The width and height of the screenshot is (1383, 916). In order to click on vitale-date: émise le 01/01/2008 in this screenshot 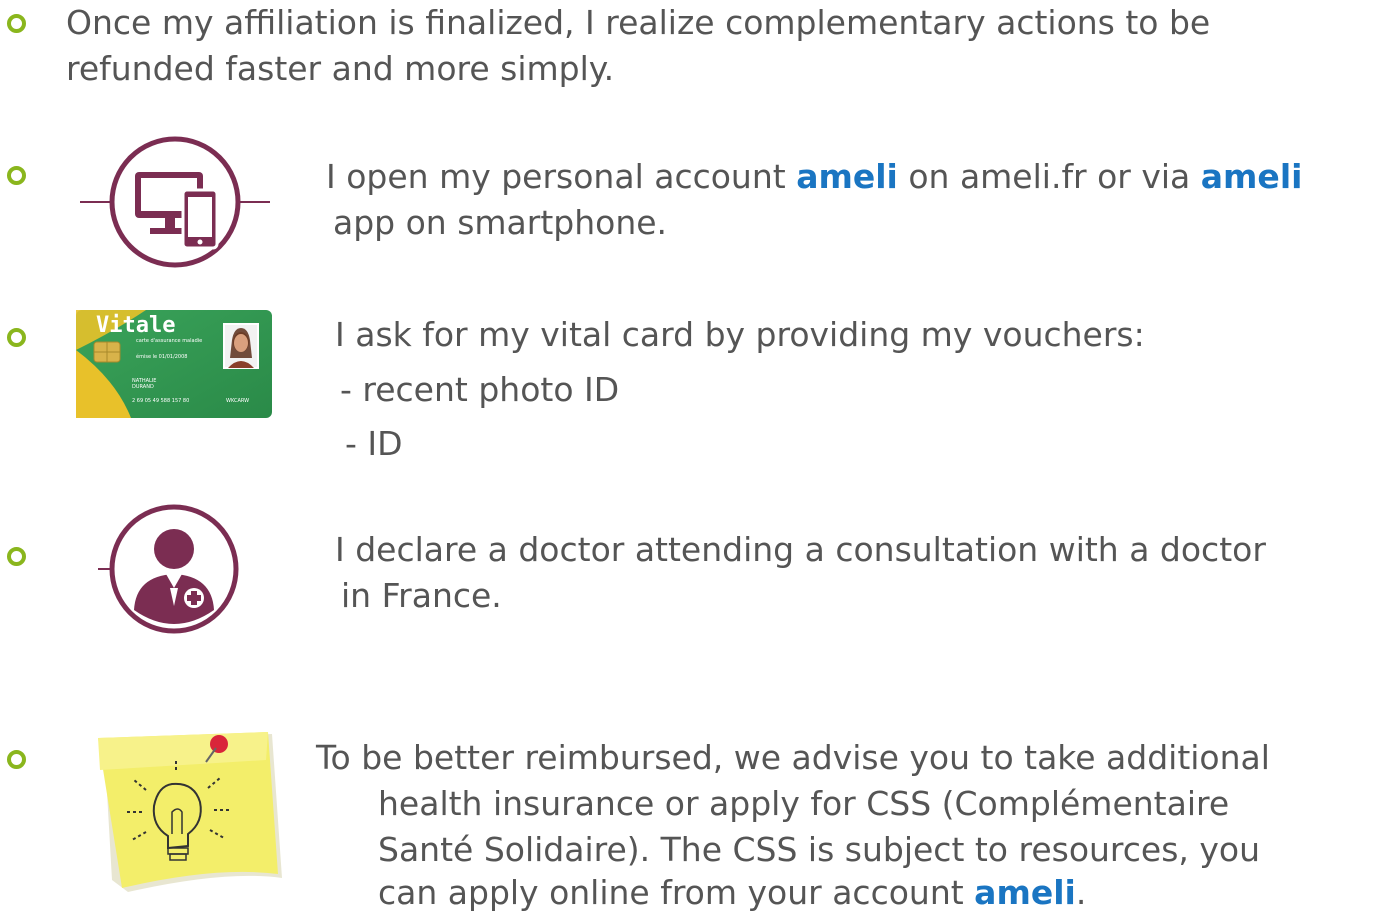, I will do `click(161, 356)`.